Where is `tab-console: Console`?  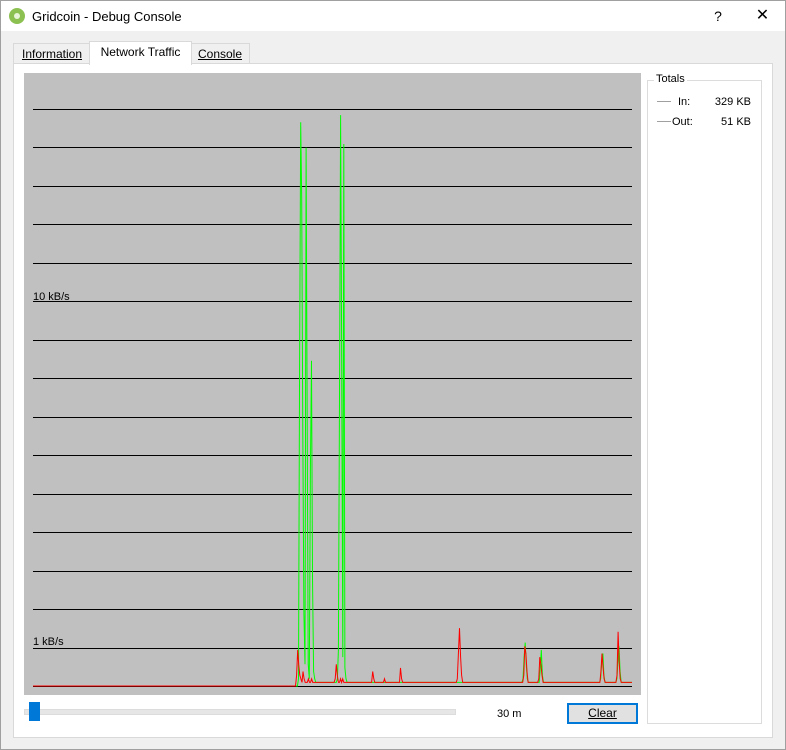
tab-console: Console is located at coordinates (220, 53).